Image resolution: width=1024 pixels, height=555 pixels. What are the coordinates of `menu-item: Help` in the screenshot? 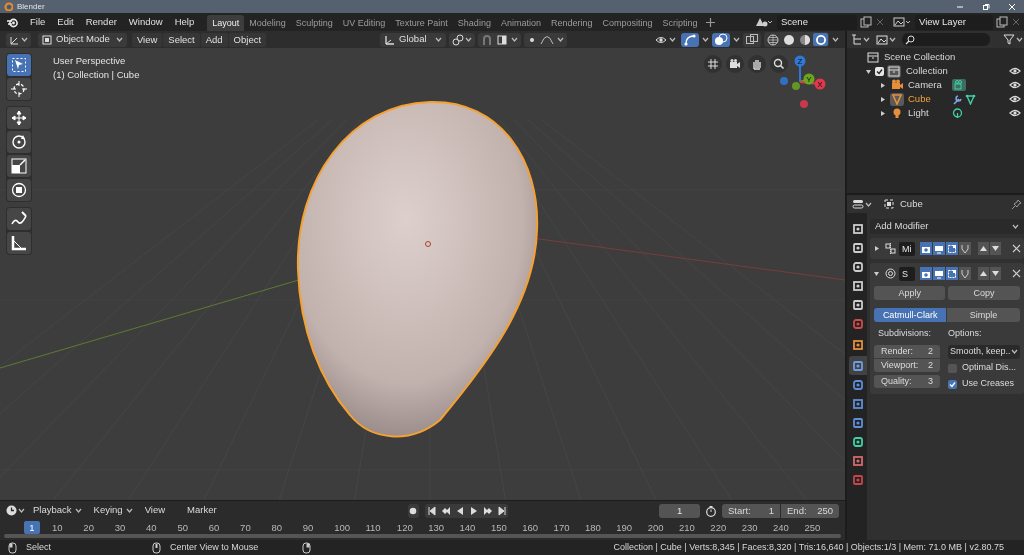 It's located at (184, 22).